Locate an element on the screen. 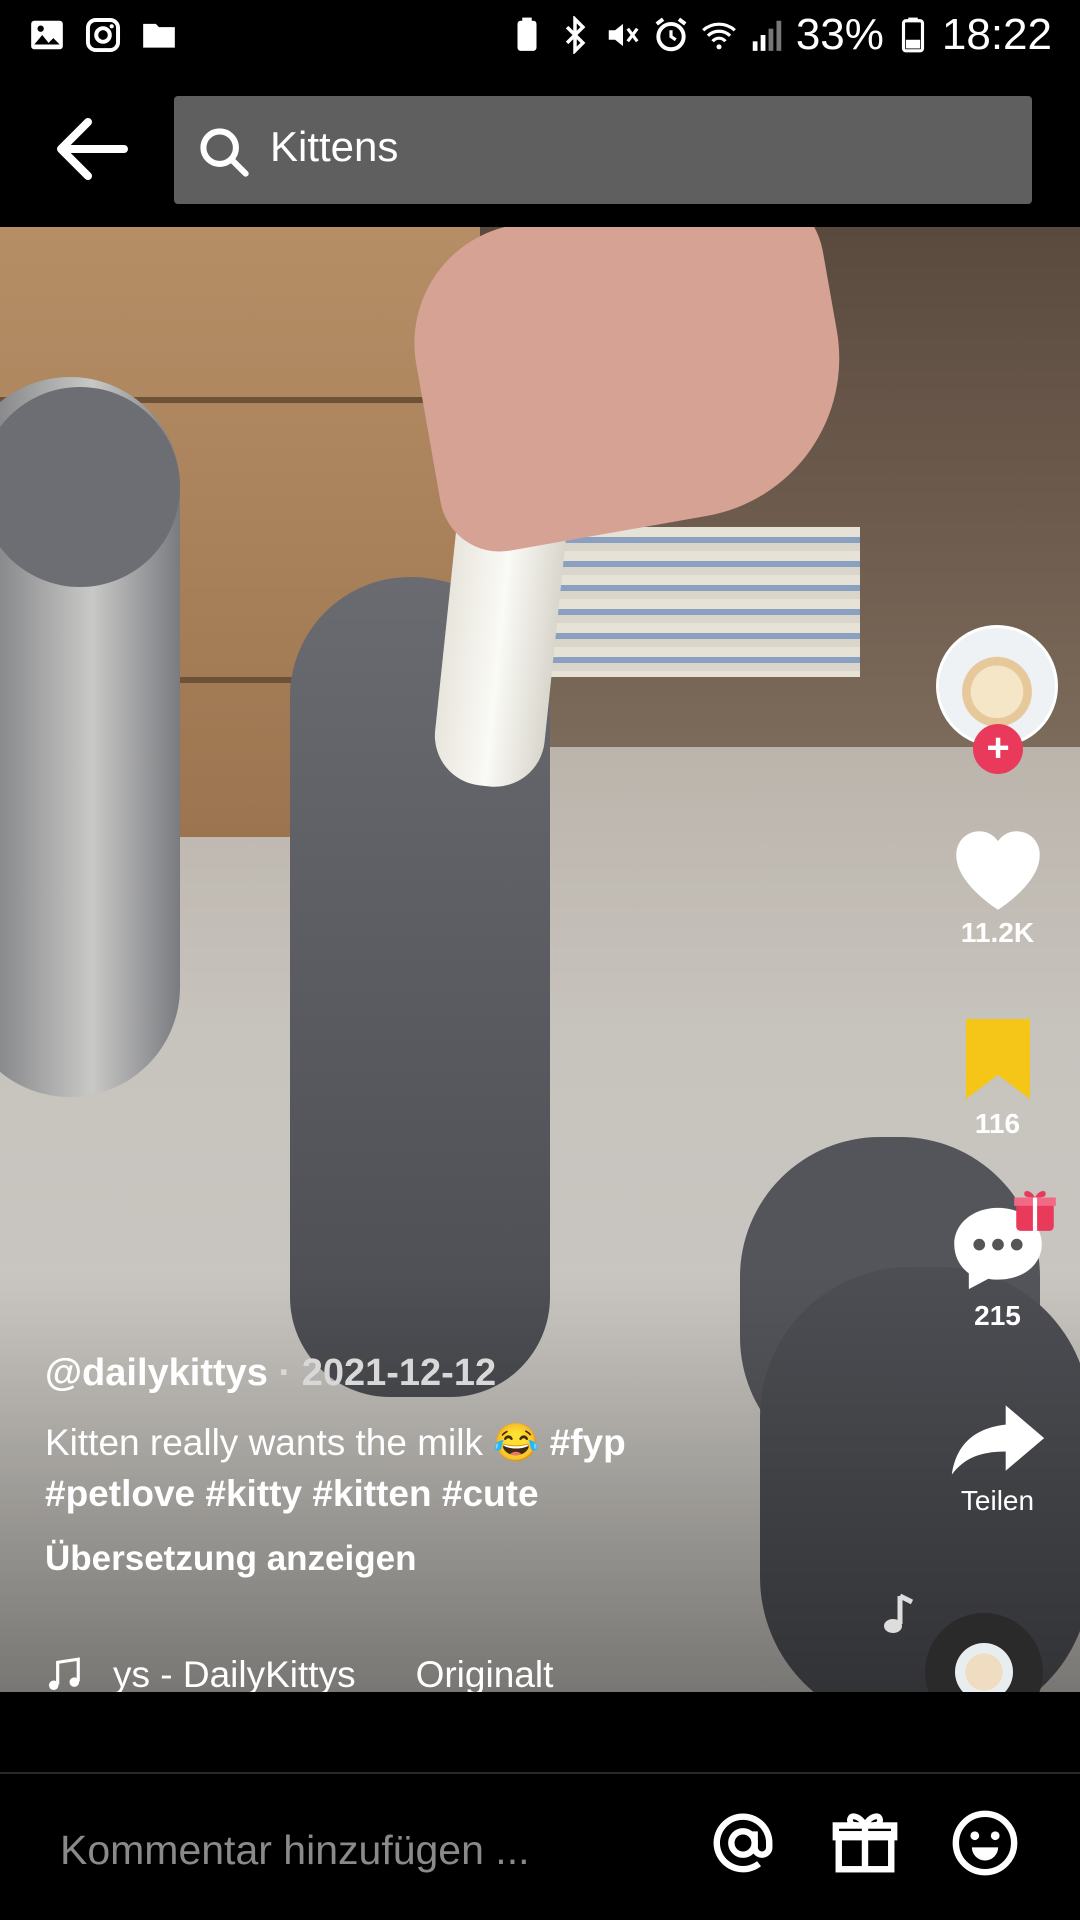 The height and width of the screenshot is (1920, 1080). post-date: 2021-12-12 is located at coordinates (399, 1373).